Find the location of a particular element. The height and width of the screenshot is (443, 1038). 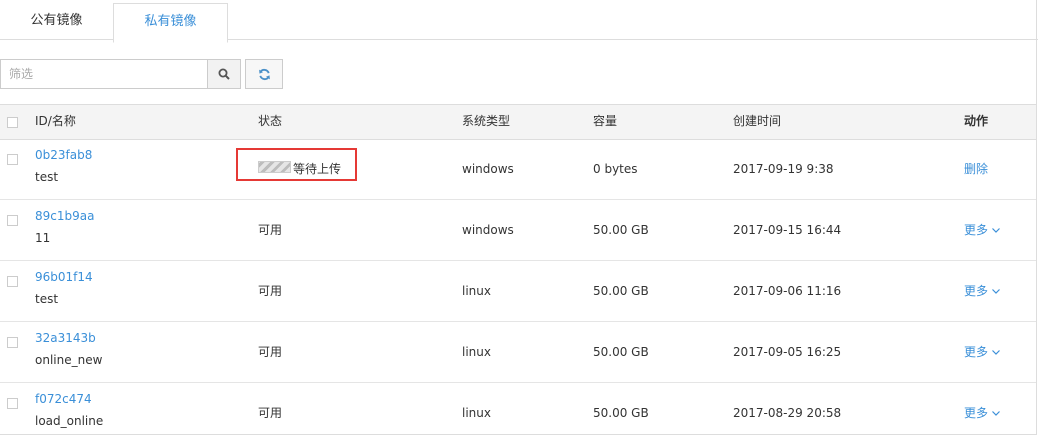

select-all-checkbox is located at coordinates (12, 122).